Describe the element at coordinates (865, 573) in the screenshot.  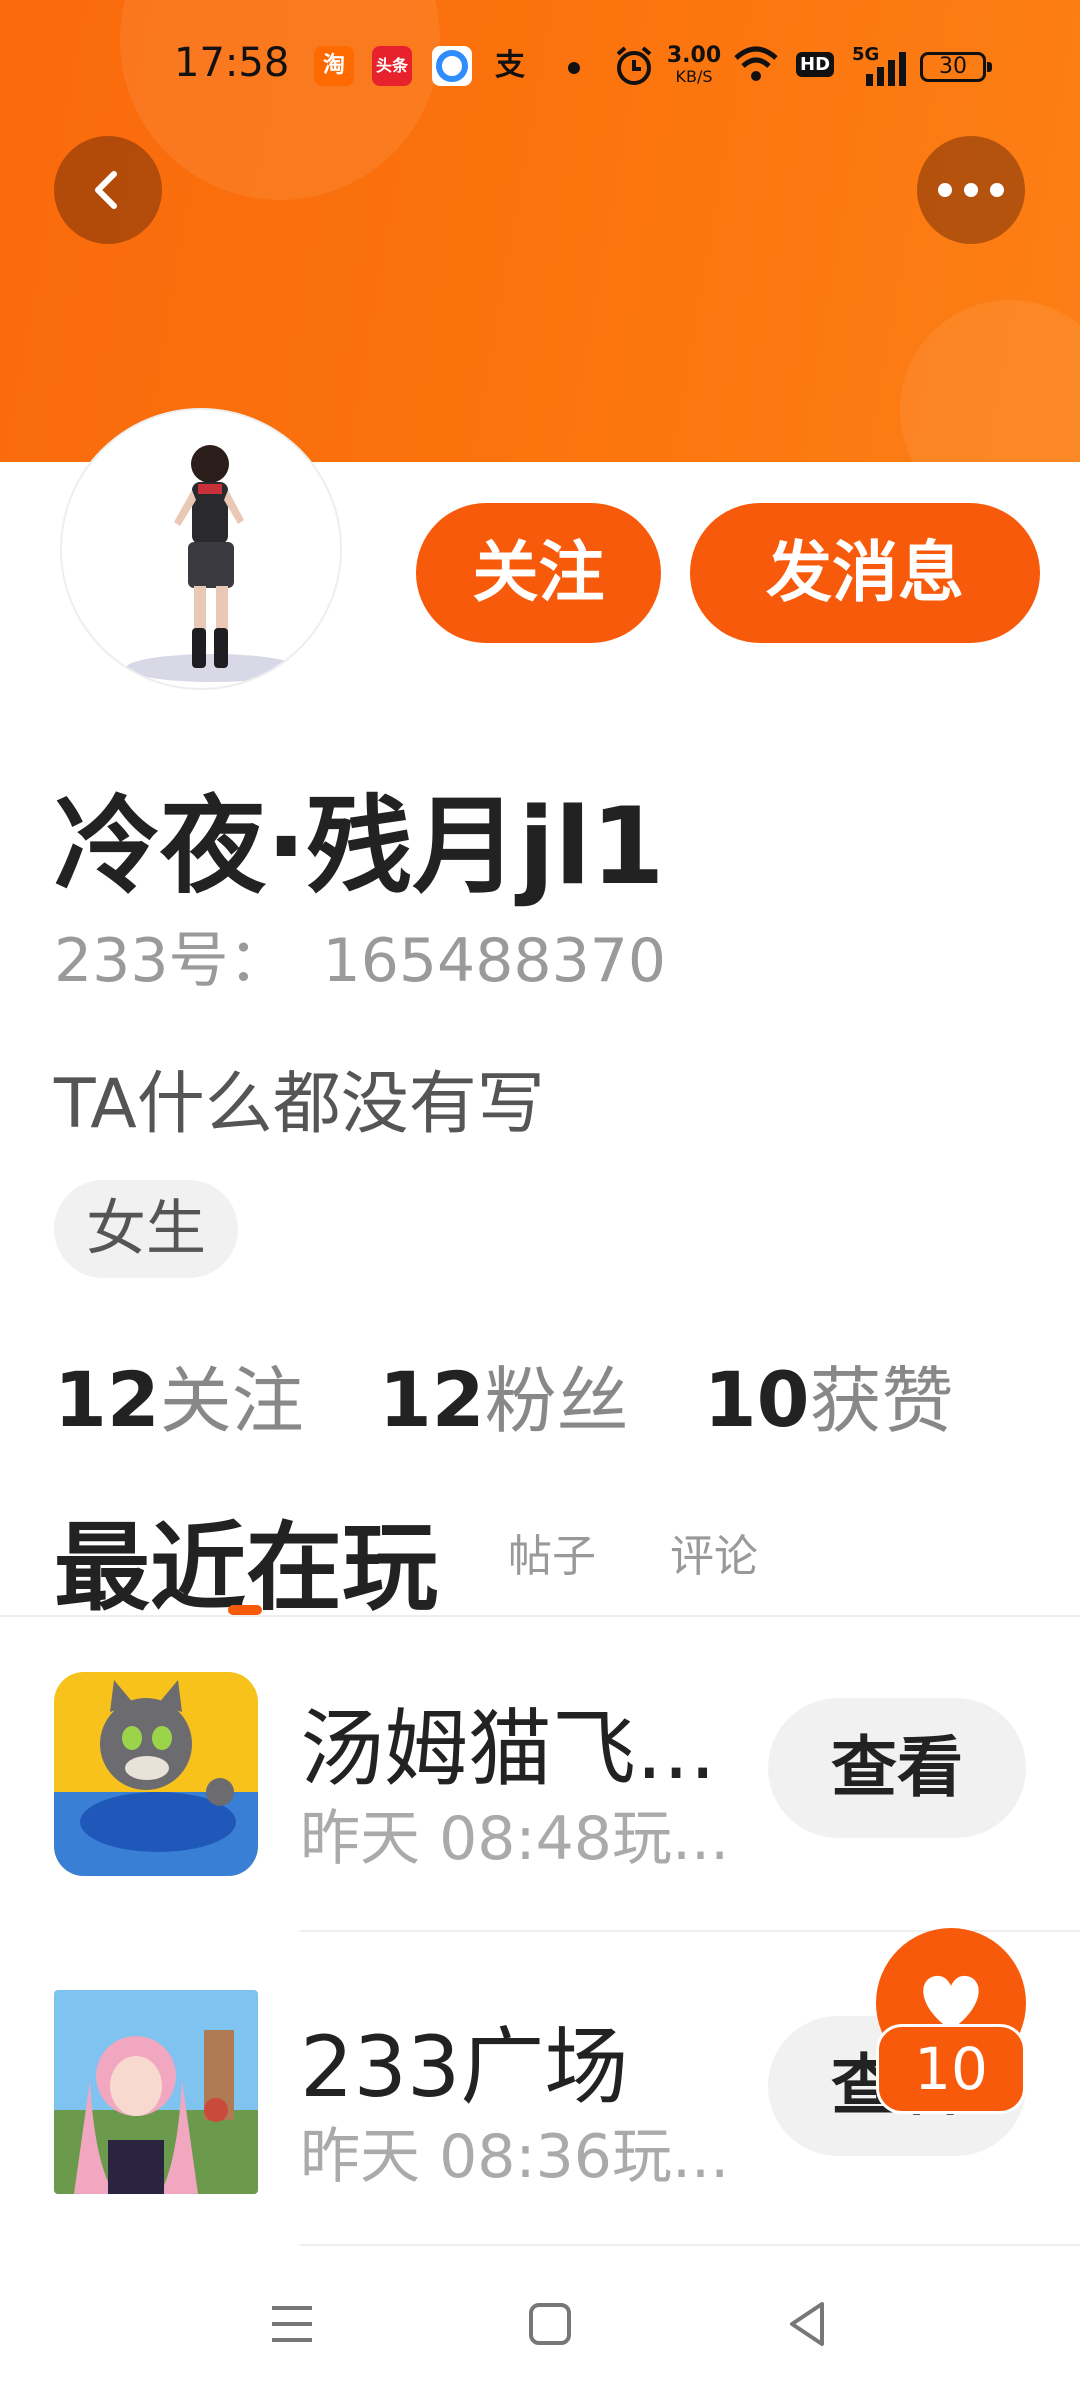
I see `send-message-button: 发消息` at that location.